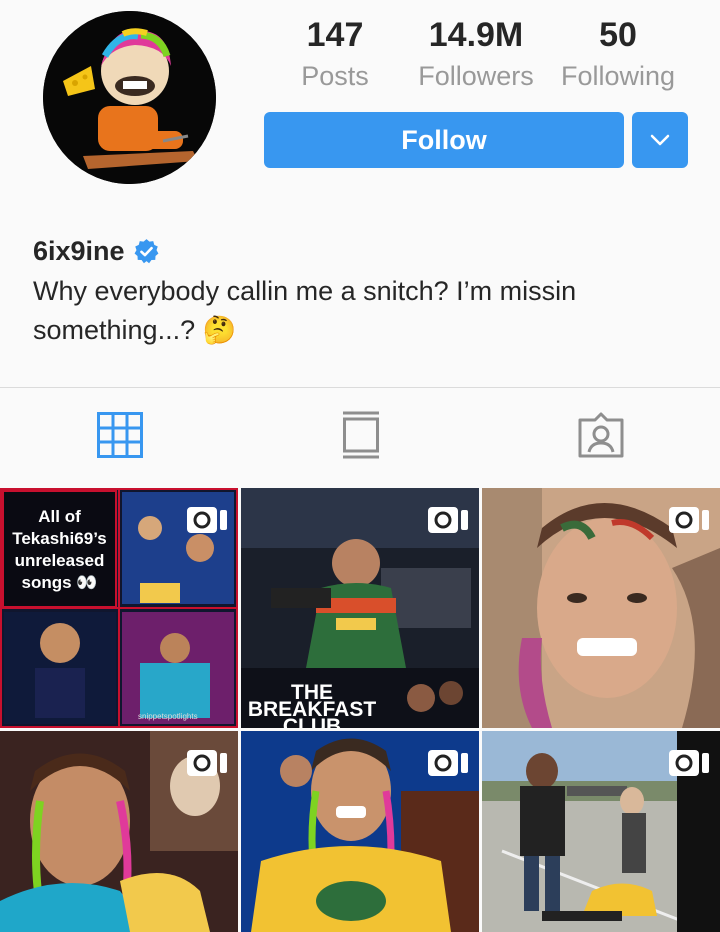 The height and width of the screenshot is (932, 720). Describe the element at coordinates (476, 76) in the screenshot. I see `followers-label: Followers` at that location.